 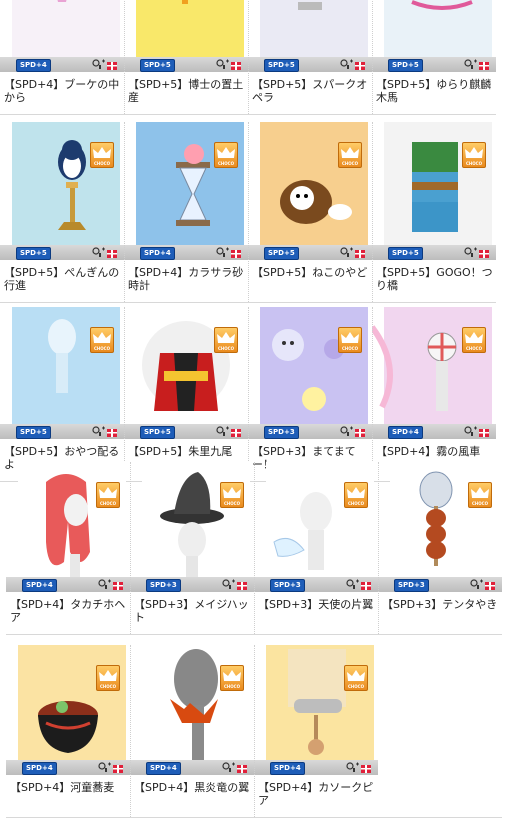 I want to click on item-card: CHOCO SPD+3 【SPD+3】テンタやき, so click(x=440, y=548).